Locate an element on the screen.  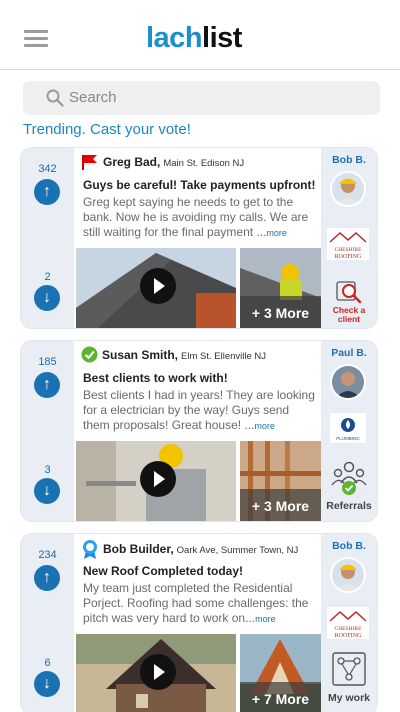
check-client-button: Check a client is located at coordinates (349, 315).